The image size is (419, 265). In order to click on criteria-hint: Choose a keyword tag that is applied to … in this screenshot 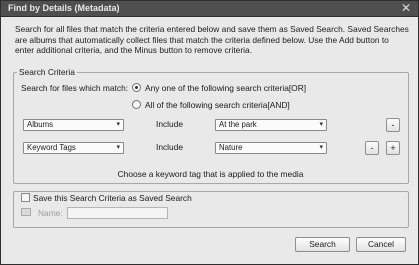, I will do `click(210, 174)`.